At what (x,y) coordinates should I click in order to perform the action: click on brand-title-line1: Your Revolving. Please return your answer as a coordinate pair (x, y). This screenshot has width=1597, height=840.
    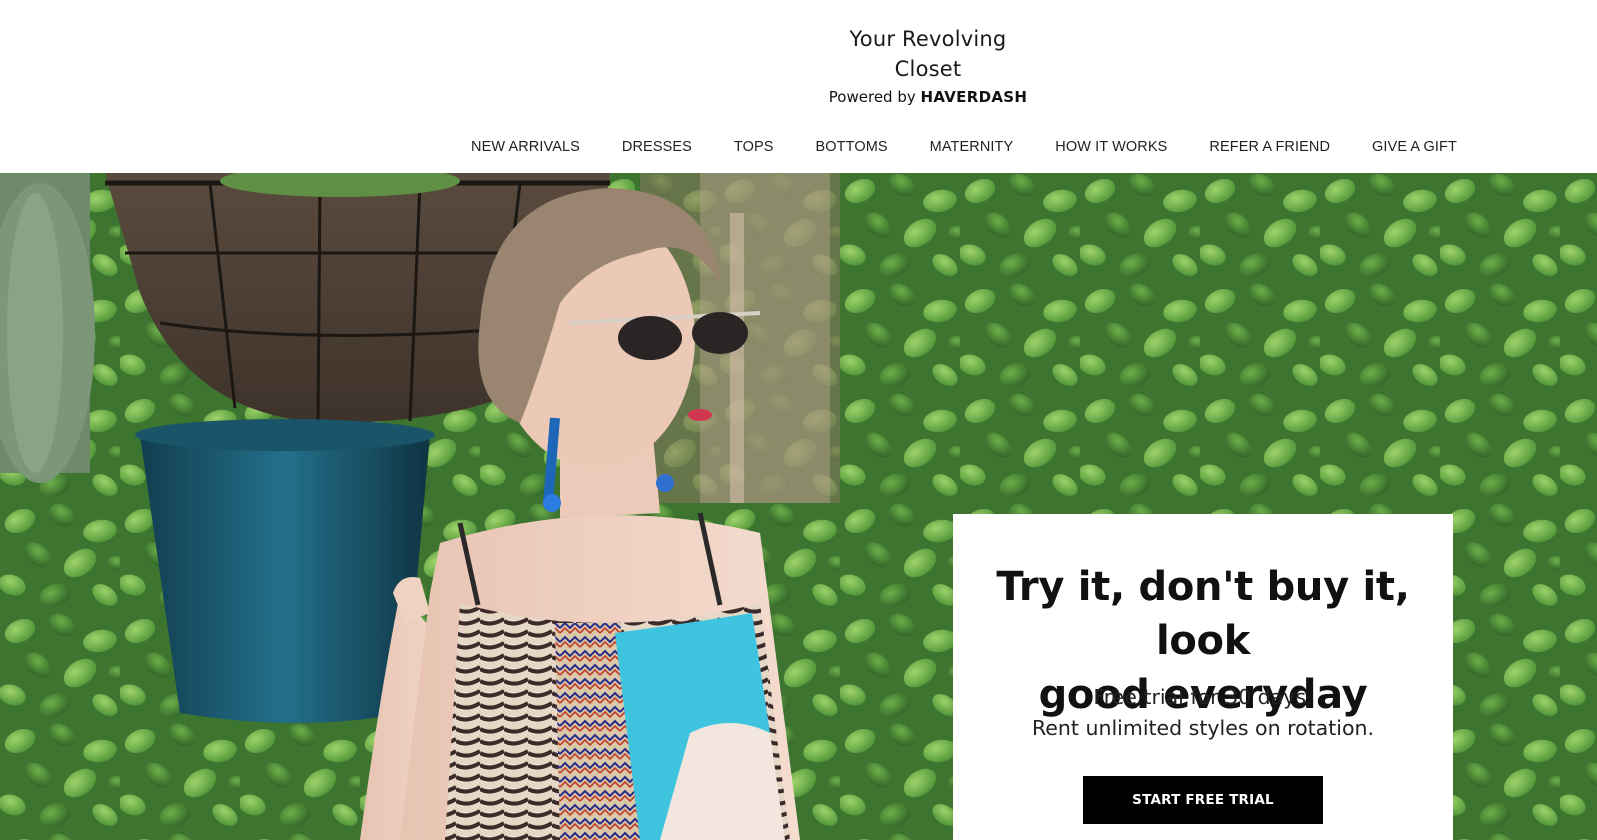
    Looking at the image, I should click on (928, 39).